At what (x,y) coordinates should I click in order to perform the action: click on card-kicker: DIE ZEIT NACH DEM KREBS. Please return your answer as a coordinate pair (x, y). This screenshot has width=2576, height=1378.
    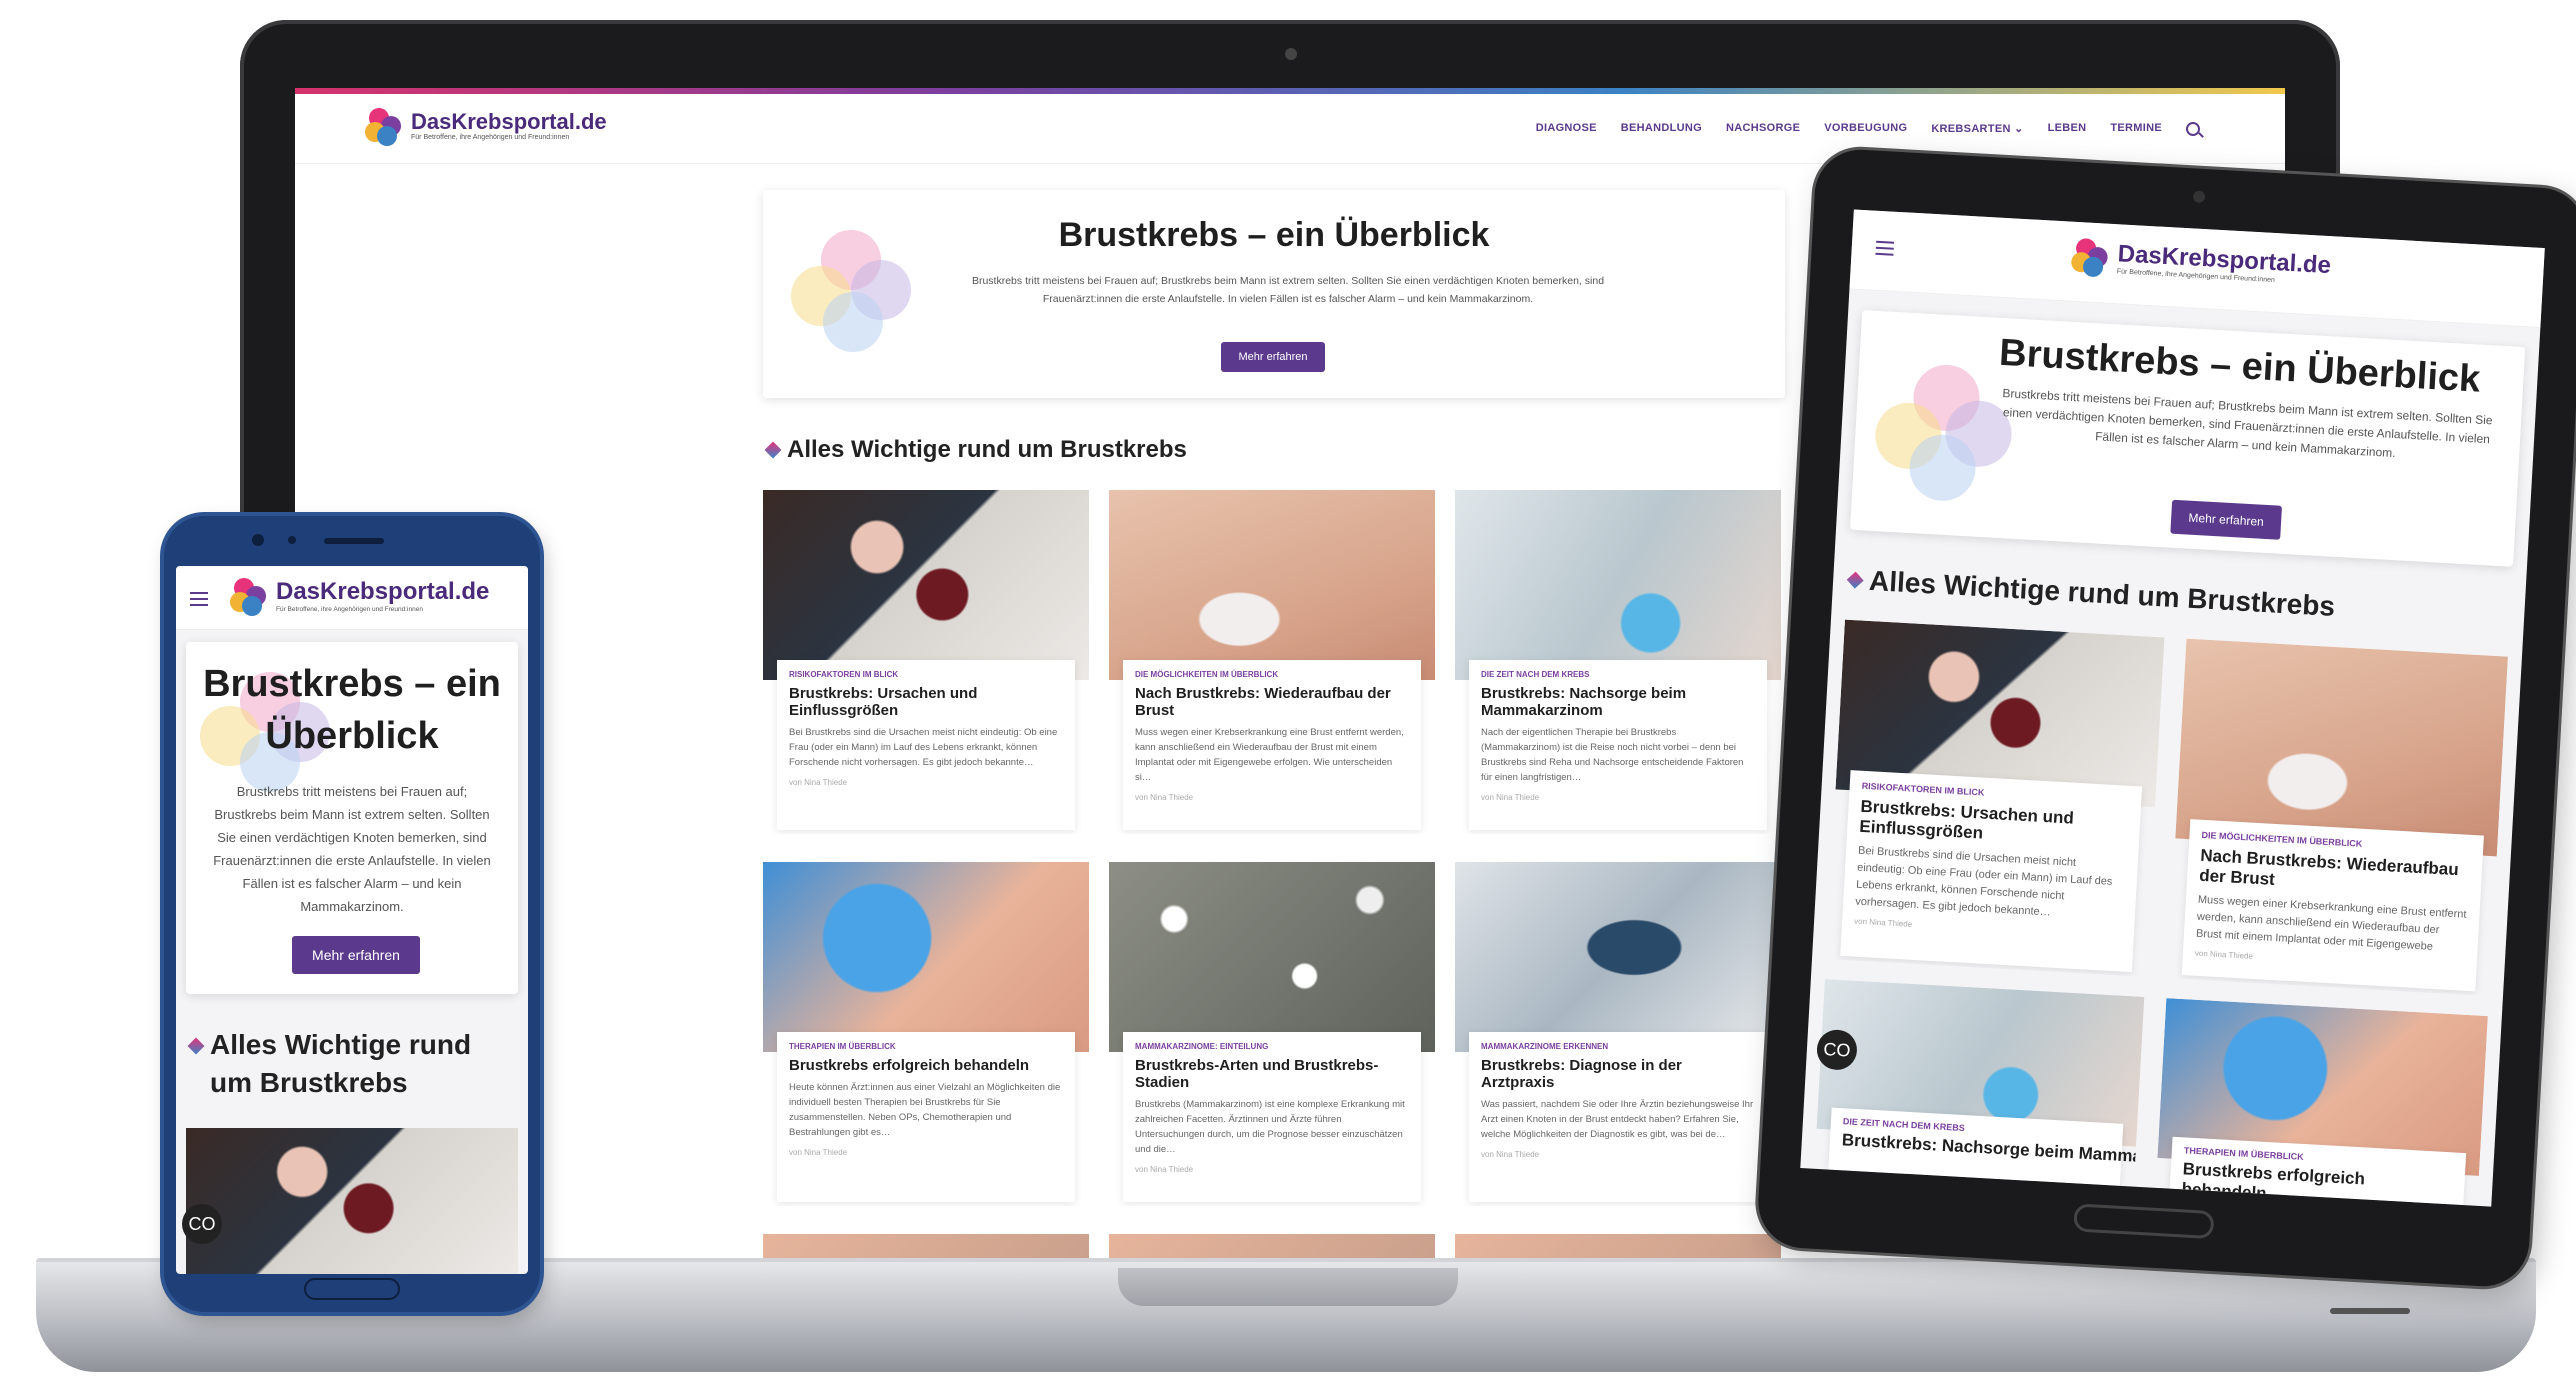
    Looking at the image, I should click on (1535, 674).